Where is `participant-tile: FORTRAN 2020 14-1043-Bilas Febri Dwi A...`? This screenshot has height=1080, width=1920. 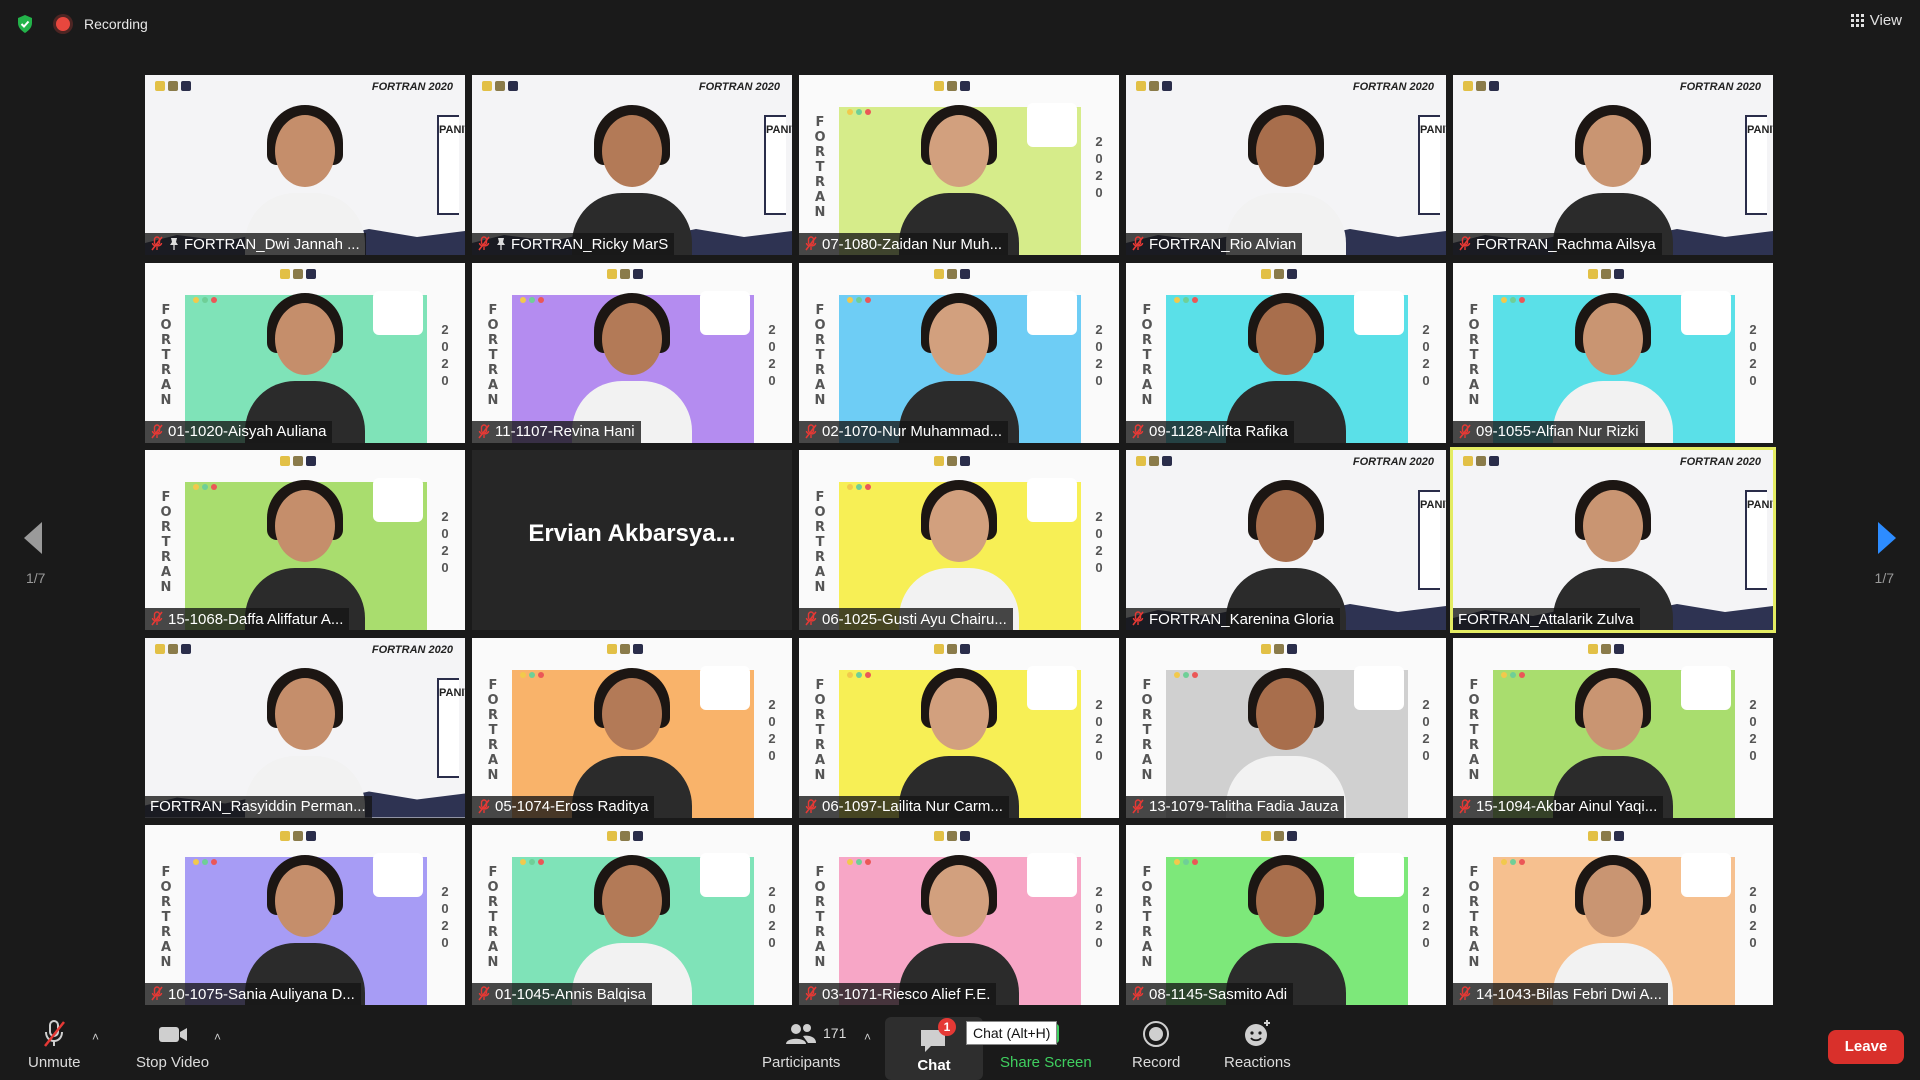 participant-tile: FORTRAN 2020 14-1043-Bilas Febri Dwi A... is located at coordinates (1613, 915).